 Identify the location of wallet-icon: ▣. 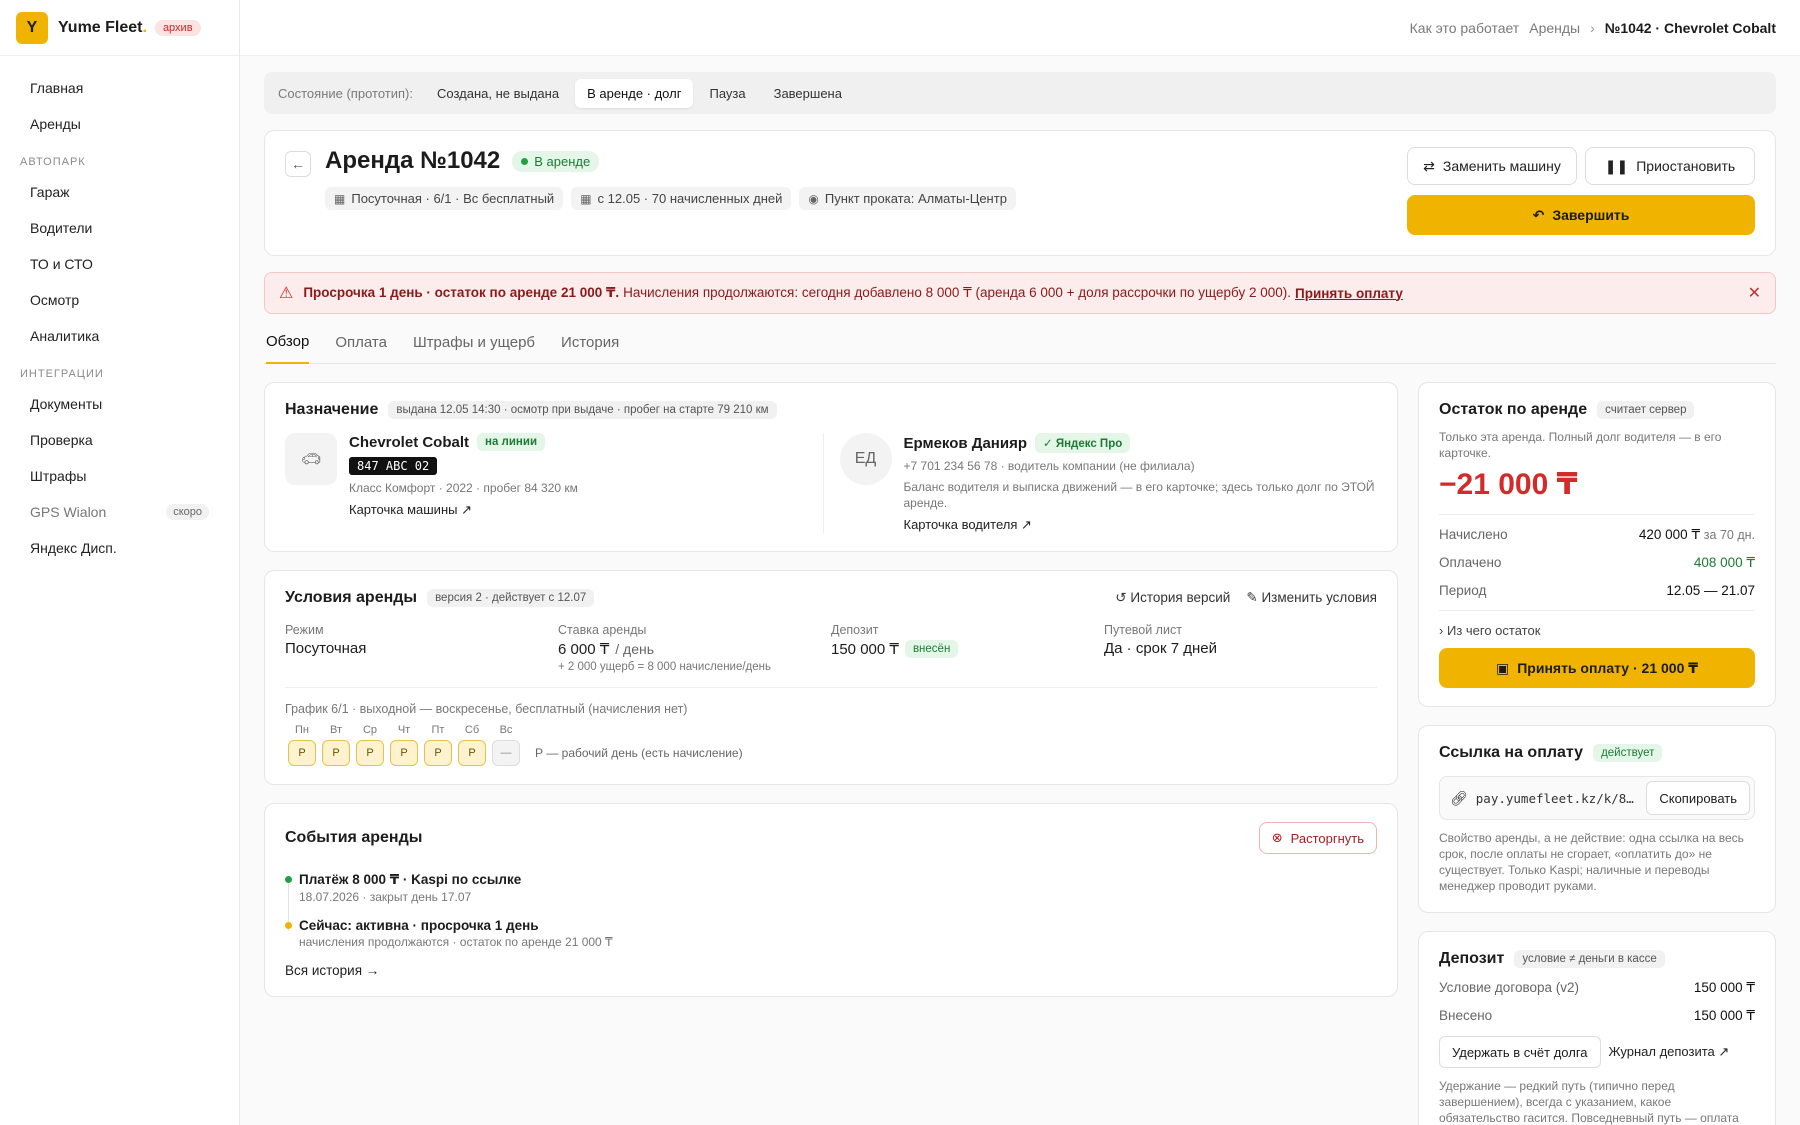
(1502, 667).